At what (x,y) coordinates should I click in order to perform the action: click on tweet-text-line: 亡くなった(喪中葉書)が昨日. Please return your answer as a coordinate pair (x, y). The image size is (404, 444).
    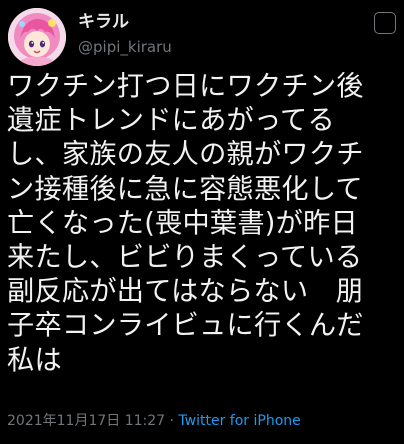
    Looking at the image, I should click on (182, 223).